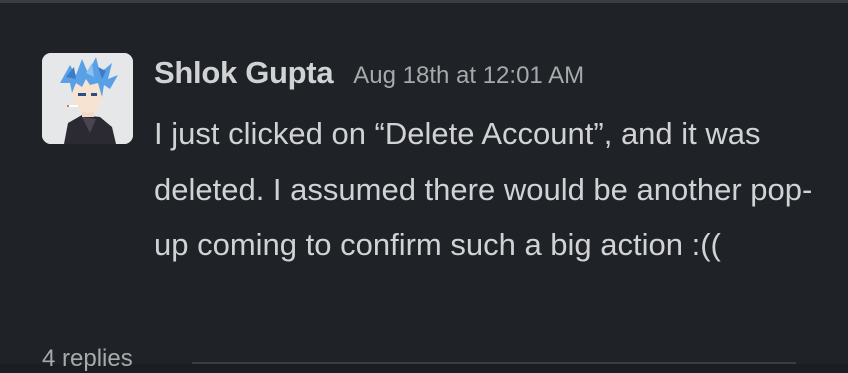 The width and height of the screenshot is (848, 373). I want to click on avatar, so click(87, 98).